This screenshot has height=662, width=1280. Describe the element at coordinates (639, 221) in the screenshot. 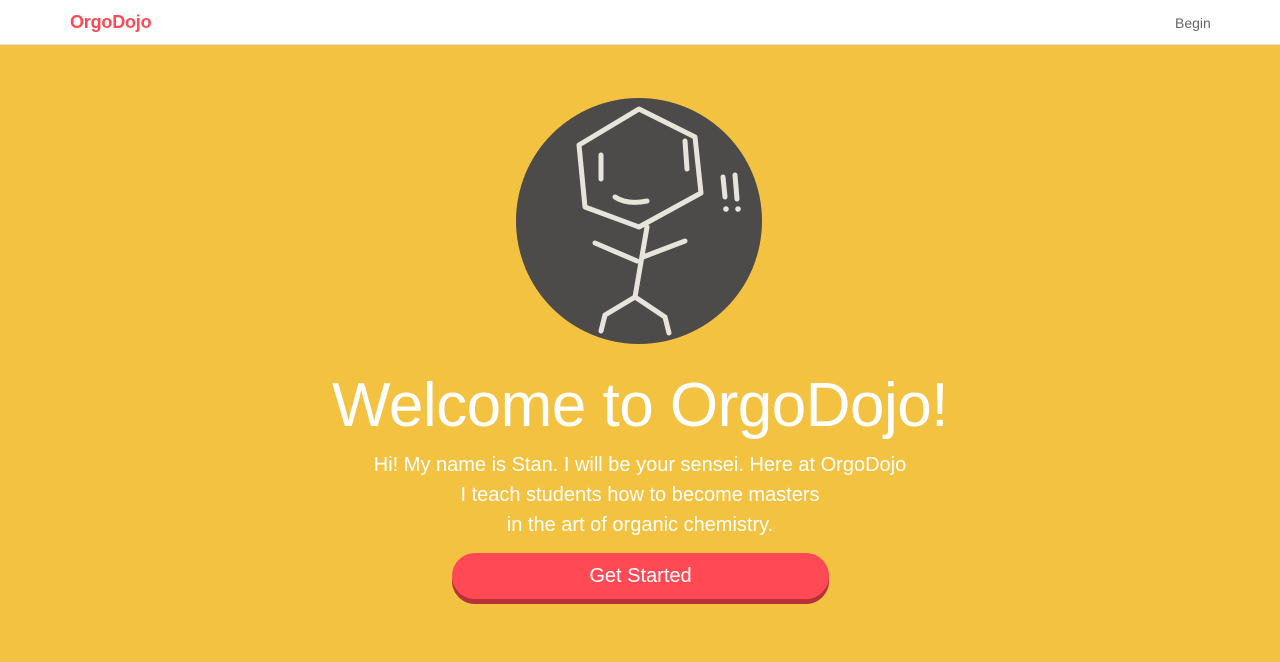

I see `stick-figure-molecule-icon` at that location.